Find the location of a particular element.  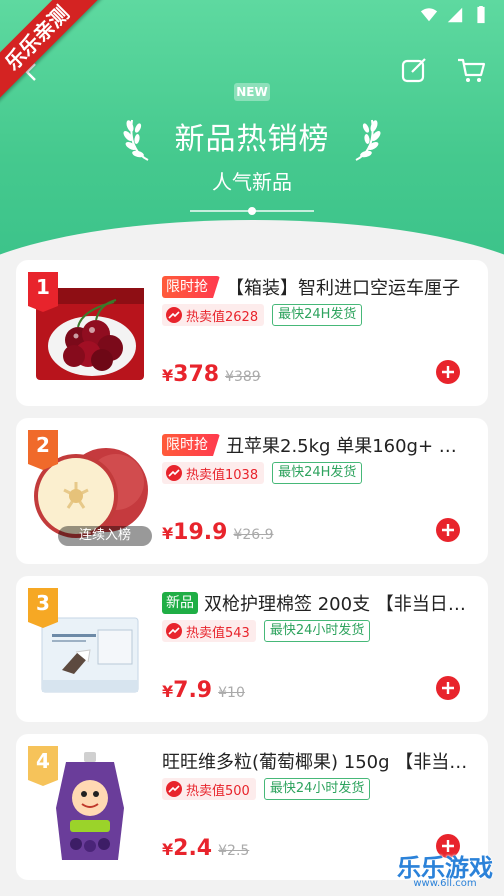

current-price: ¥378 is located at coordinates (190, 374).